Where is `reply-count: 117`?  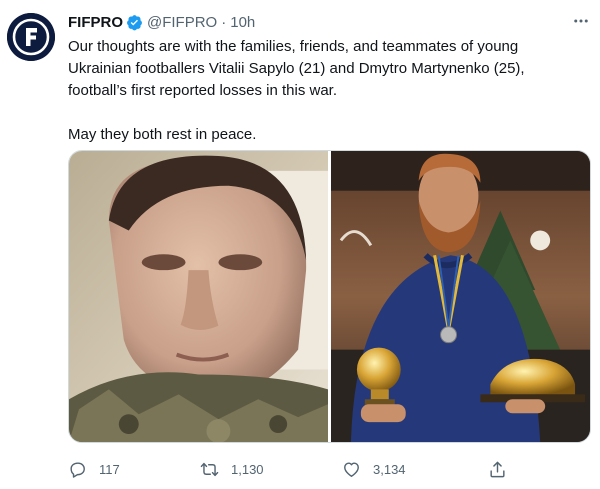 reply-count: 117 is located at coordinates (109, 469).